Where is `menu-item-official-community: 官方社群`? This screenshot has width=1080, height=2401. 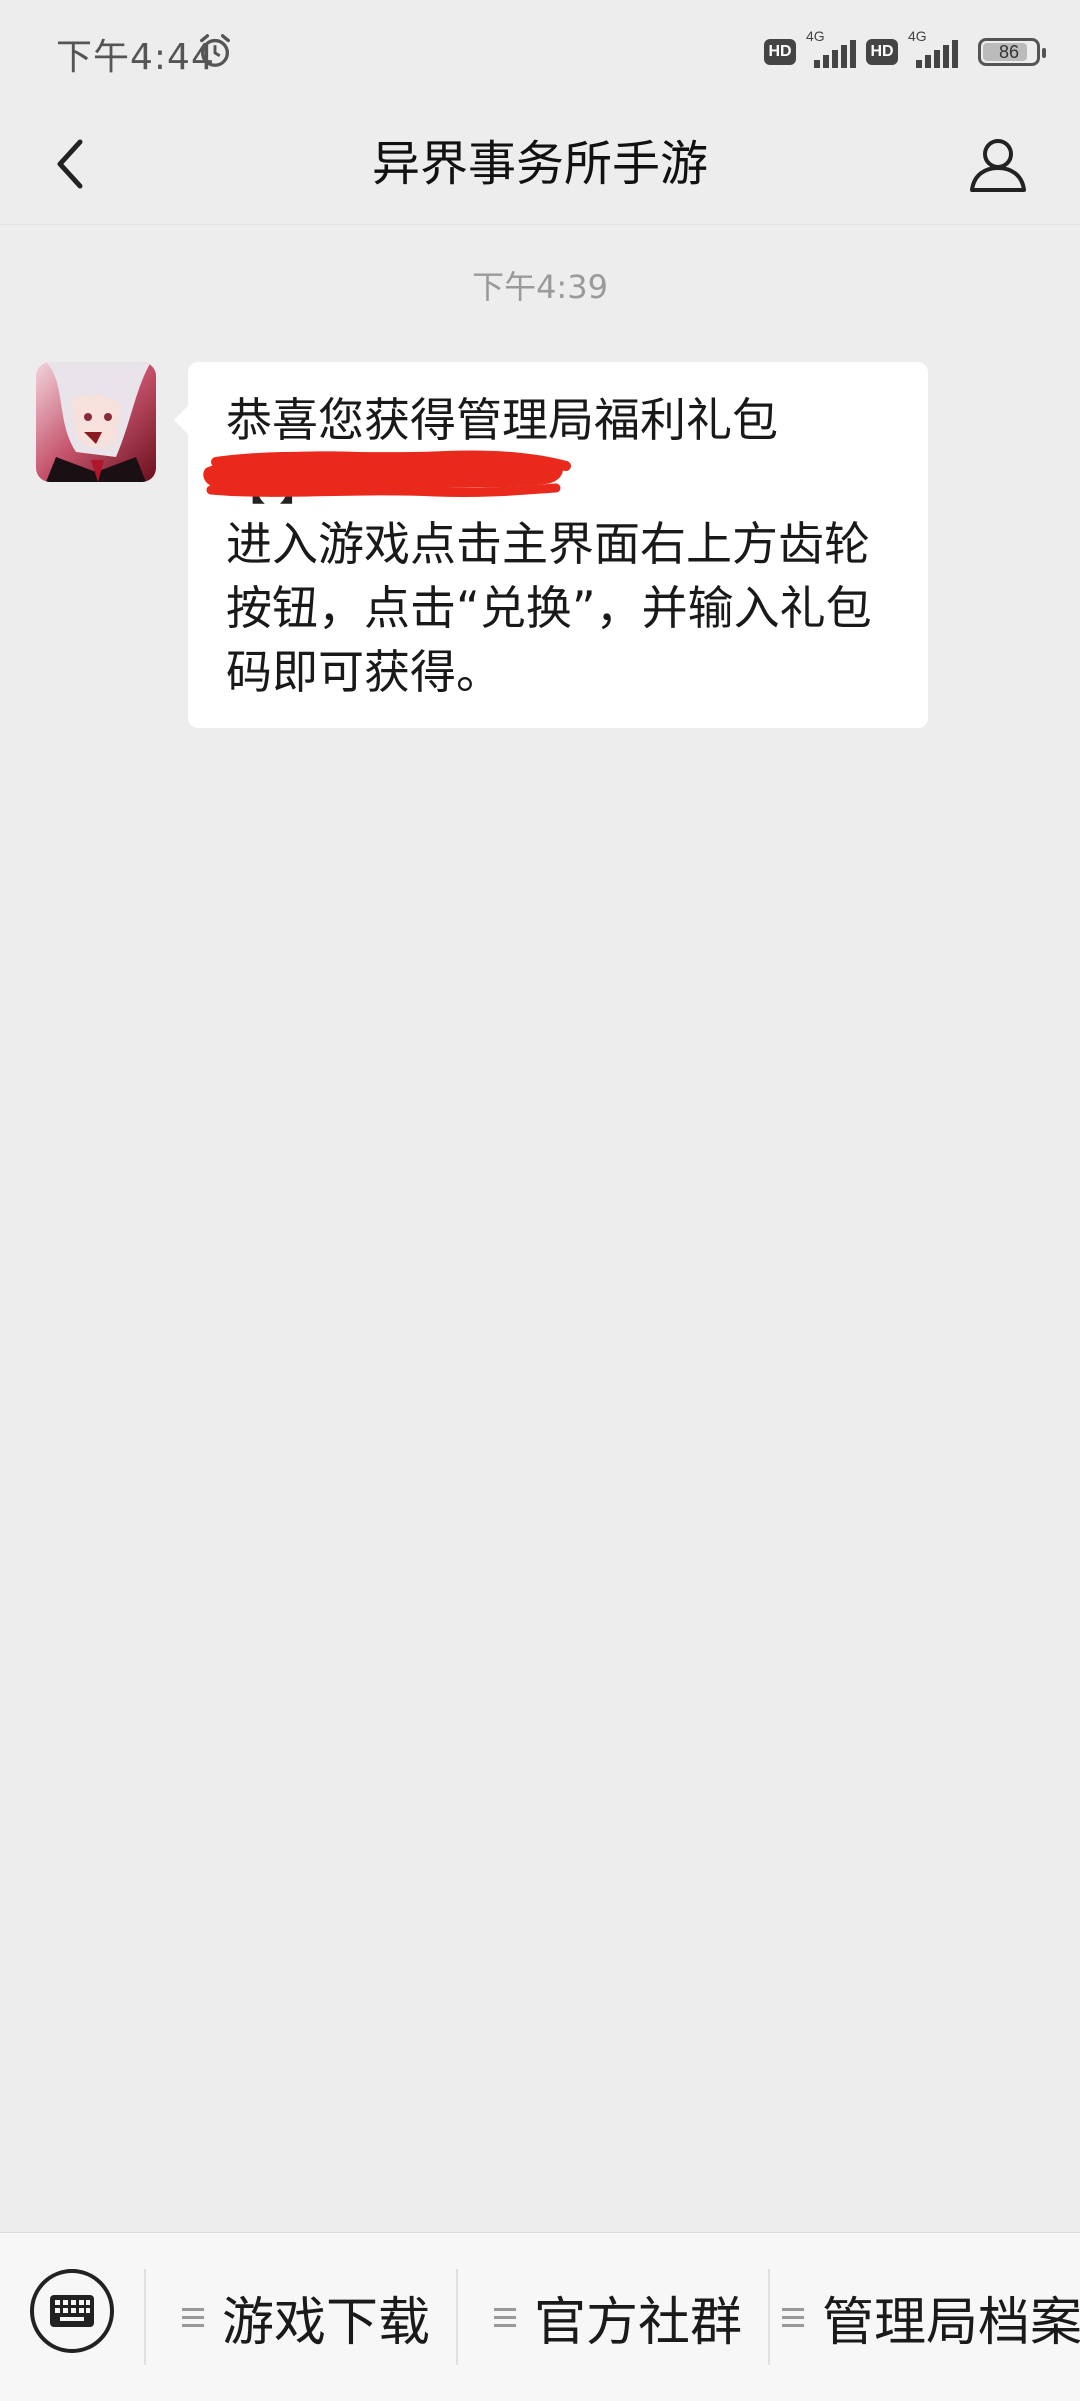 menu-item-official-community: 官方社群 is located at coordinates (618, 2317).